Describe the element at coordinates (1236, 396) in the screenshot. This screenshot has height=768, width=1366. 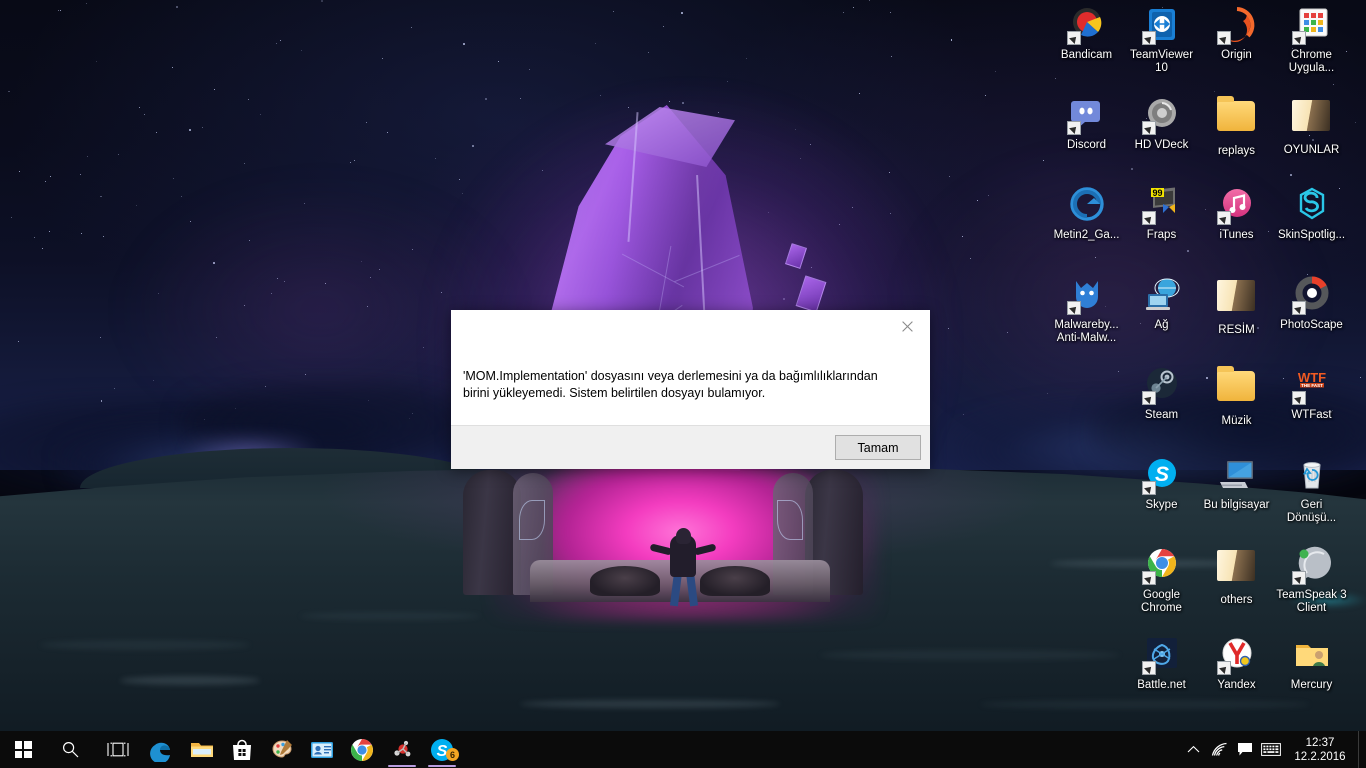
I see `desktop-icon-m-zik: Müzik` at that location.